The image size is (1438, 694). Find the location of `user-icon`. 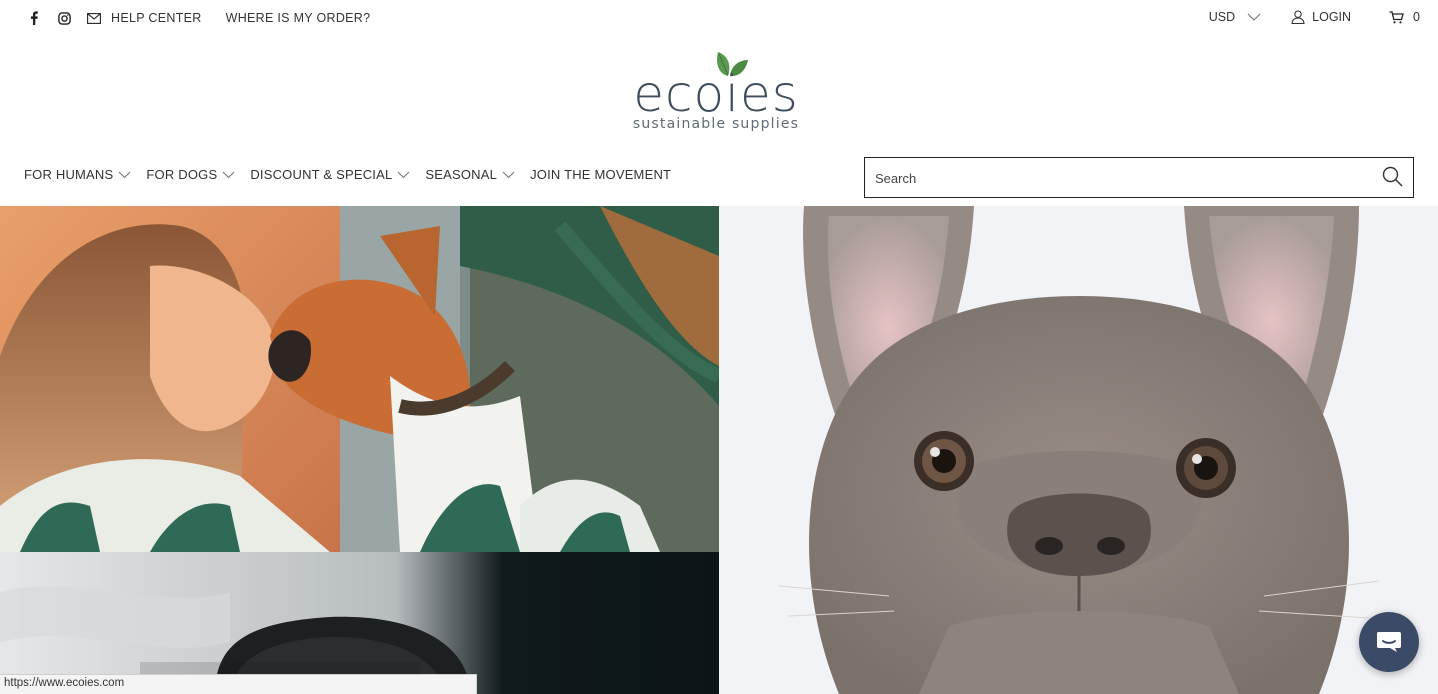

user-icon is located at coordinates (1298, 17).